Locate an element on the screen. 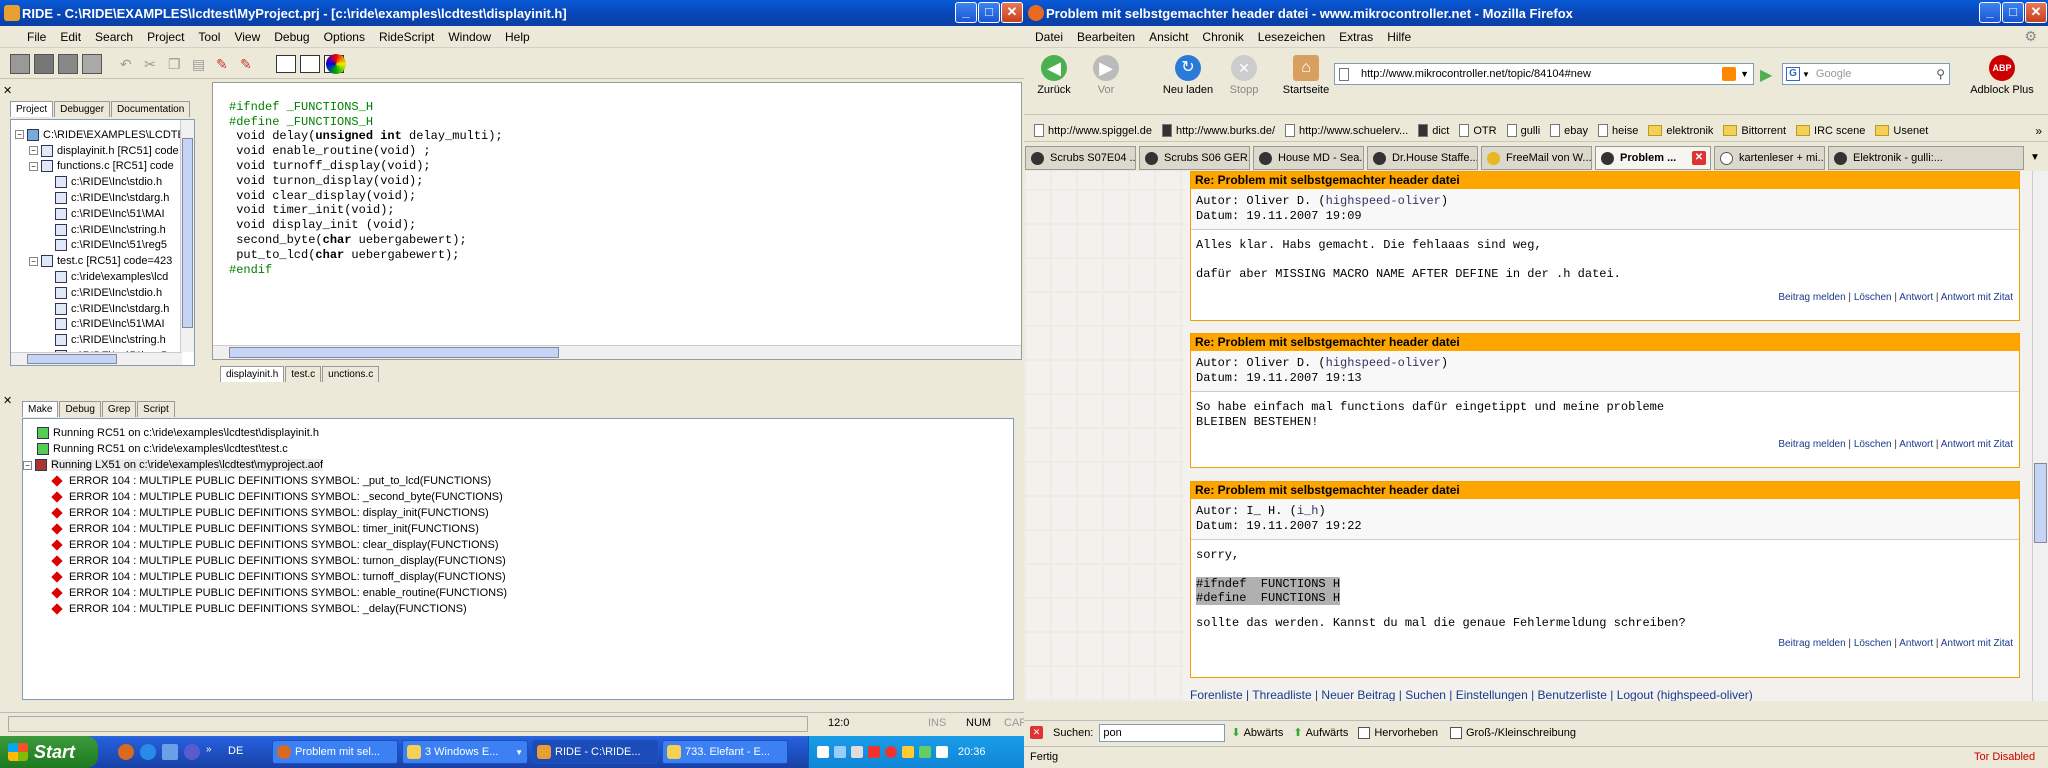 This screenshot has width=2048, height=768. ff-menu-hilfe: Hilfe is located at coordinates (1399, 37).